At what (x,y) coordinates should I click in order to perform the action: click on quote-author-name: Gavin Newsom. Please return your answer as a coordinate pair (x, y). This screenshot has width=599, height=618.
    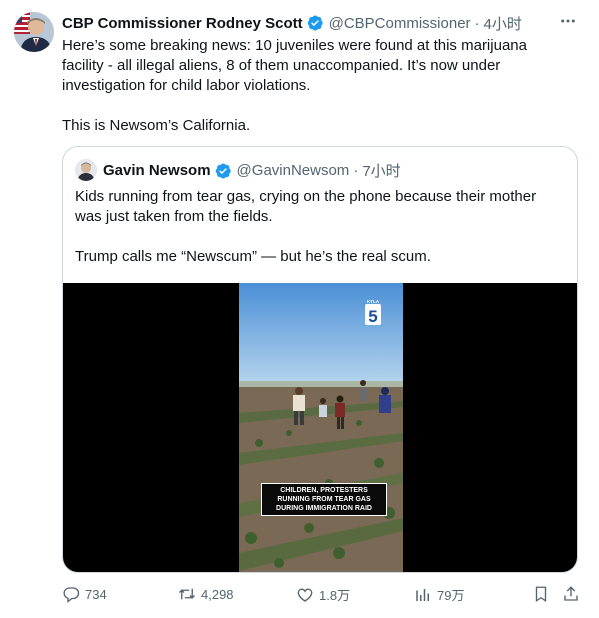
    Looking at the image, I should click on (157, 170).